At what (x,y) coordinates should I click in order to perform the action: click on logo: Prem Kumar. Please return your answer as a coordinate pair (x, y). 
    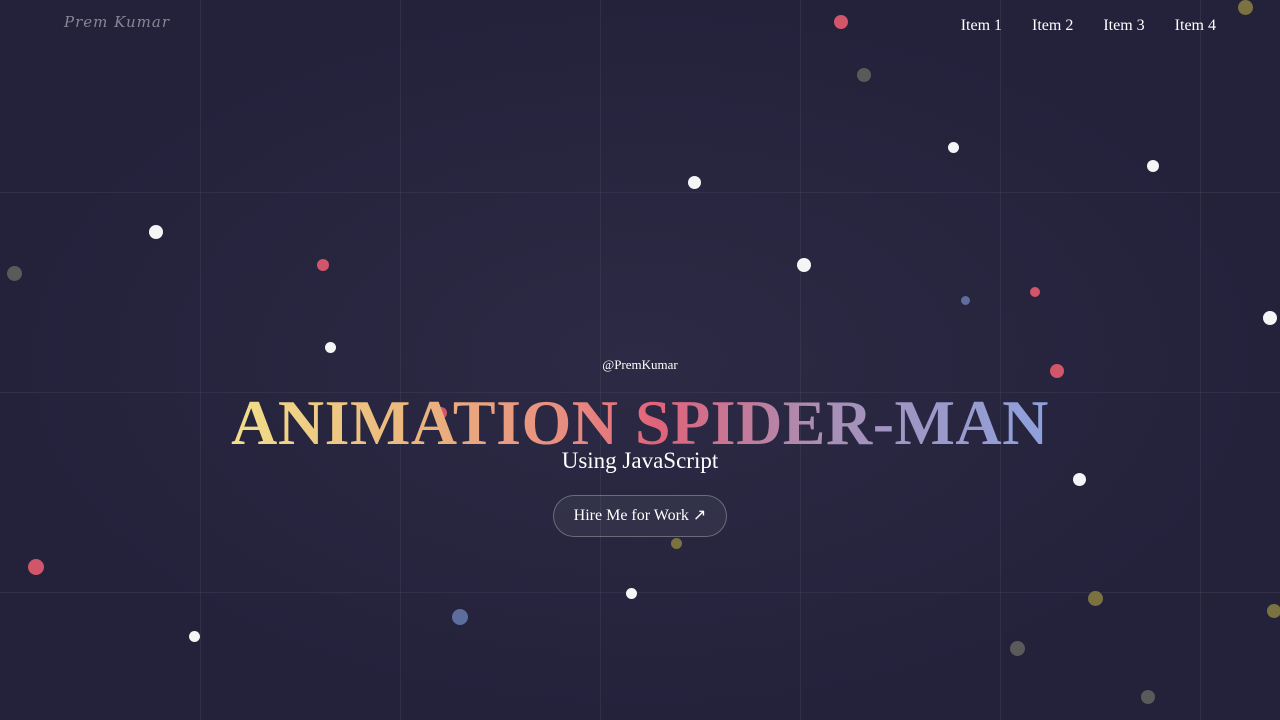
    Looking at the image, I should click on (117, 22).